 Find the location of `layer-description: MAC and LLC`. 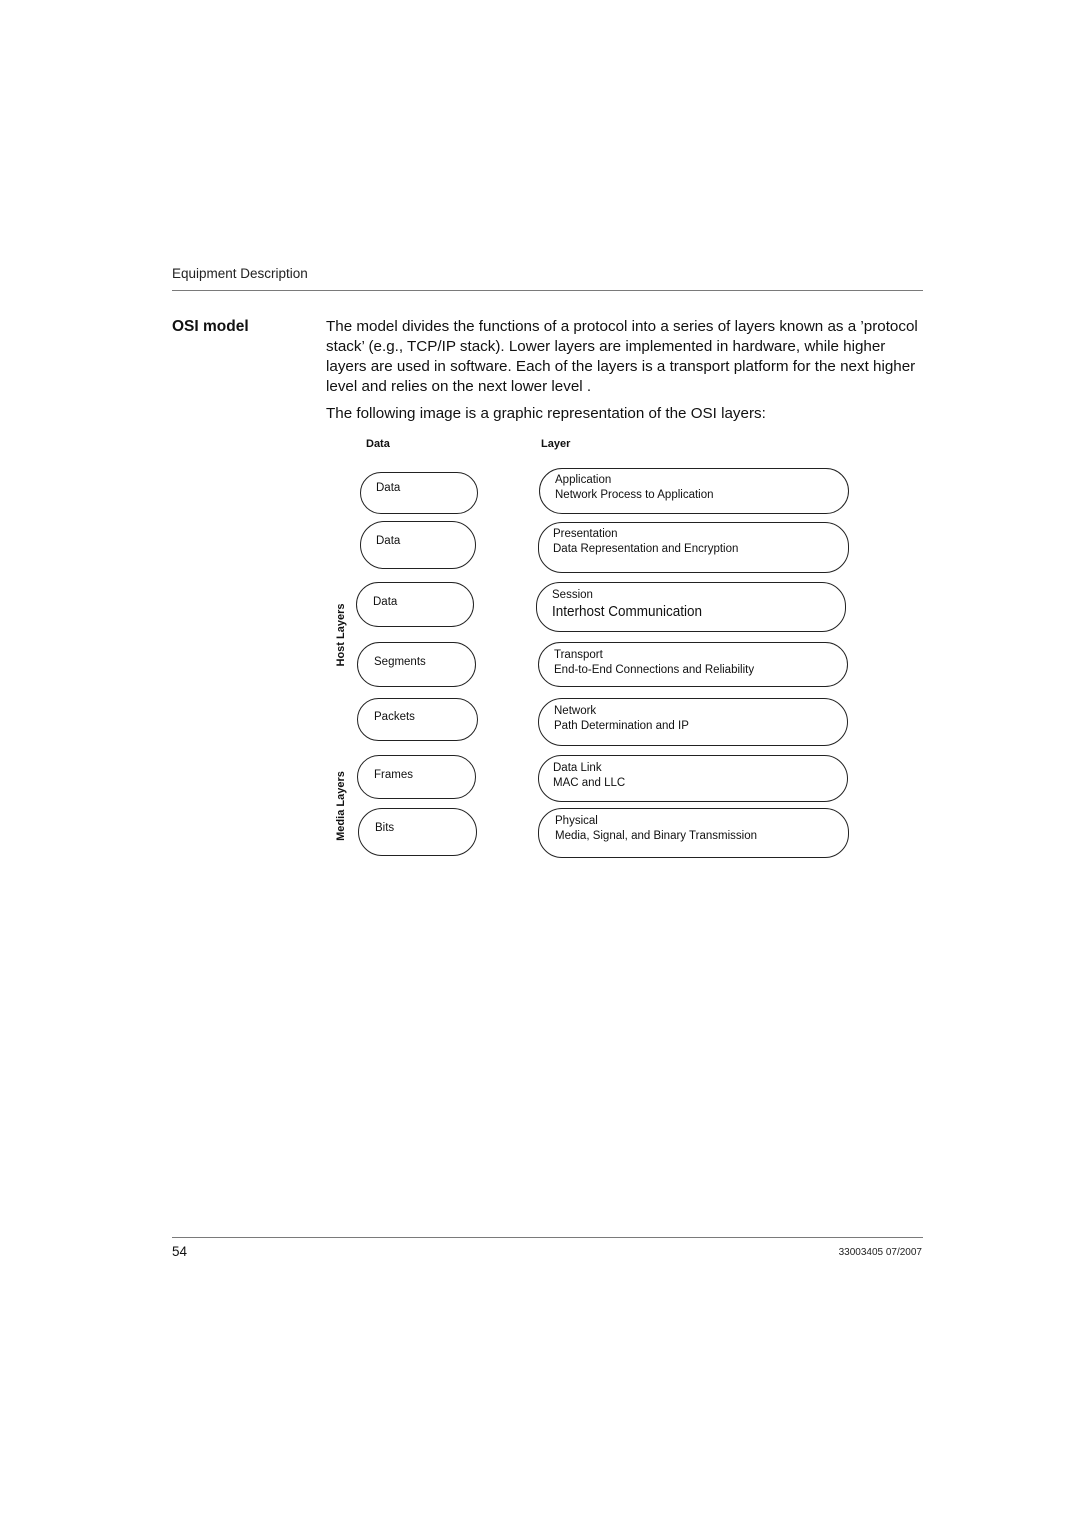

layer-description: MAC and LLC is located at coordinates (589, 783).